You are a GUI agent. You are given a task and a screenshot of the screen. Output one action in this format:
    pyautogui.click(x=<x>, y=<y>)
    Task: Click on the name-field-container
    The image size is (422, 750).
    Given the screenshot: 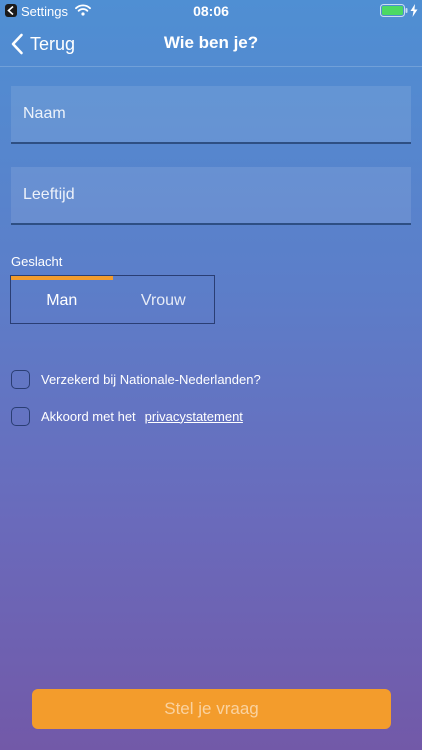 What is the action you would take?
    pyautogui.click(x=211, y=115)
    